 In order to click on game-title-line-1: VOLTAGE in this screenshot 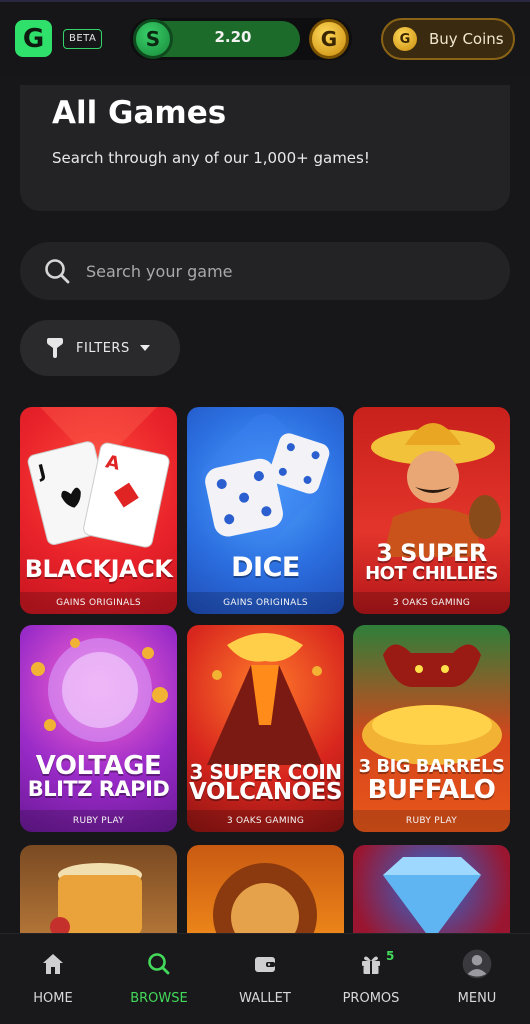, I will do `click(98, 766)`.